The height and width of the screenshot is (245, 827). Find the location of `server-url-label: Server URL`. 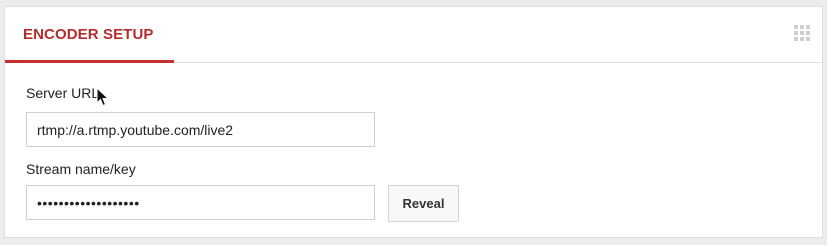

server-url-label: Server URL is located at coordinates (63, 93).